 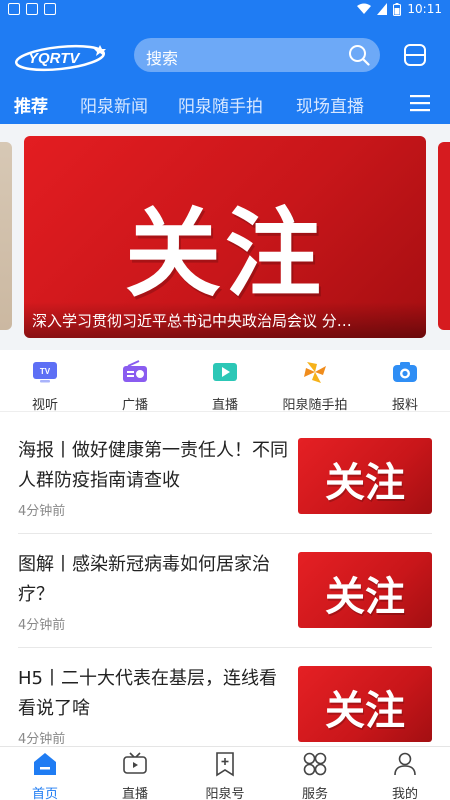 I want to click on nav-label: 直播, so click(x=134, y=793).